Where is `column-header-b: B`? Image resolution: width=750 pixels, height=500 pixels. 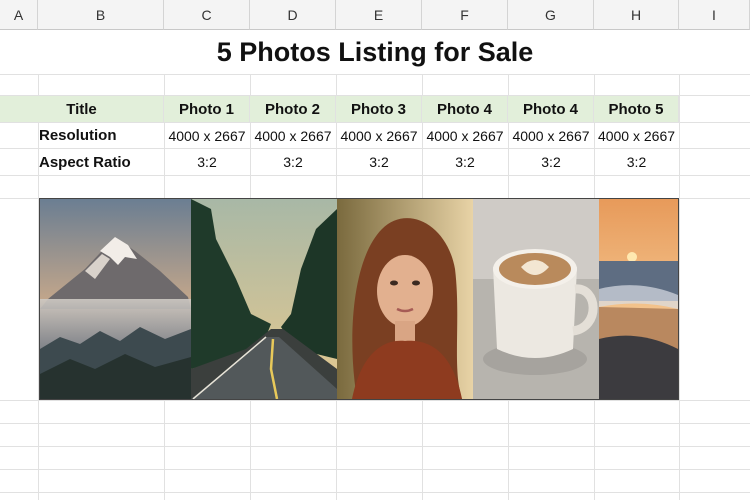 column-header-b: B is located at coordinates (101, 15).